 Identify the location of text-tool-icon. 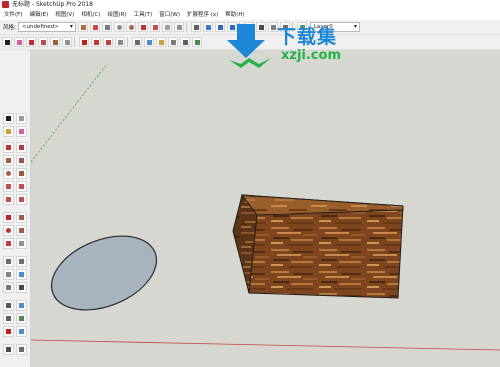
(21, 274).